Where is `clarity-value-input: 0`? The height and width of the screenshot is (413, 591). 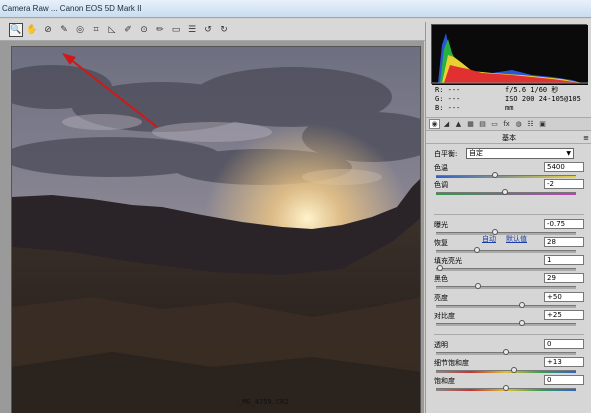
clarity-value-input: 0 is located at coordinates (564, 344).